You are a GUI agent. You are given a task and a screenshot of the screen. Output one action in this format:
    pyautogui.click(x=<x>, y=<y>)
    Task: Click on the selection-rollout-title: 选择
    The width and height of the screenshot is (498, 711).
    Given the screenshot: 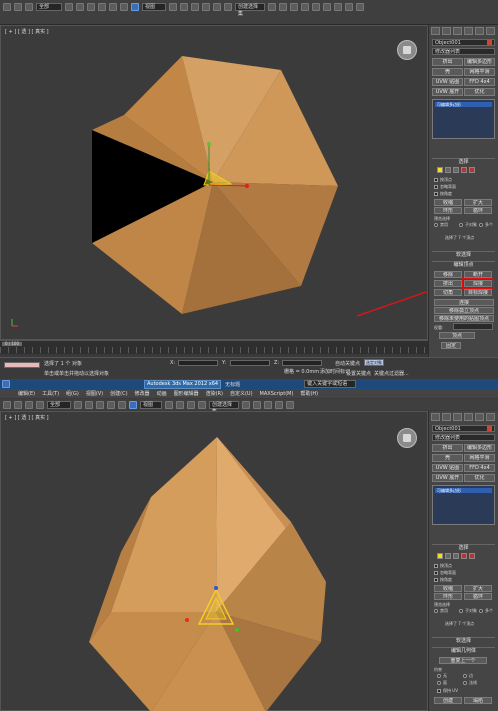 What is the action you would take?
    pyautogui.click(x=463, y=547)
    